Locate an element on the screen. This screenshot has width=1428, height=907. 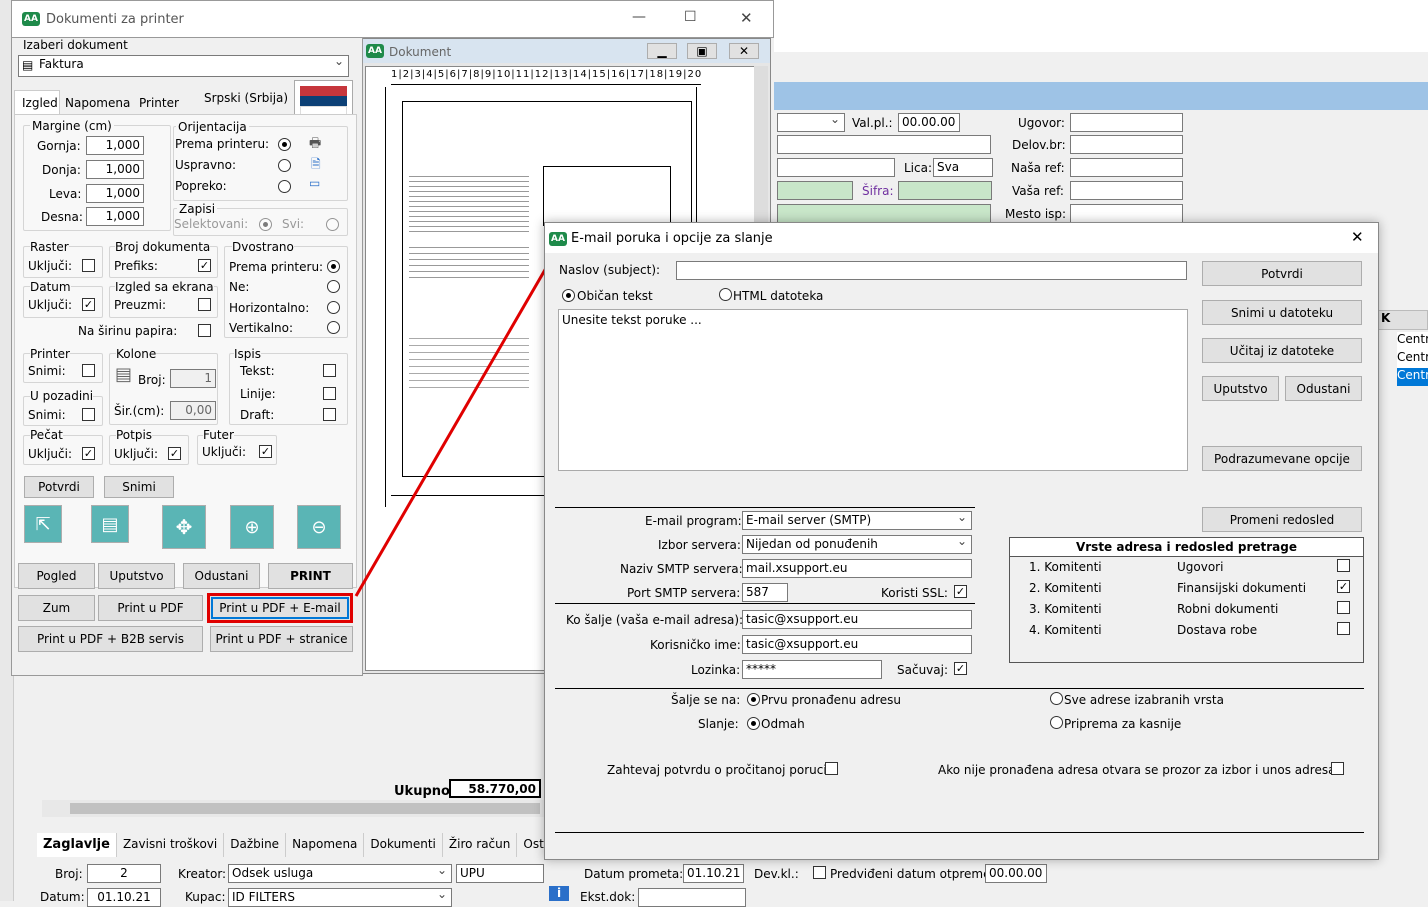
izbor-select: Nijedan od ponuđenih is located at coordinates (857, 544).